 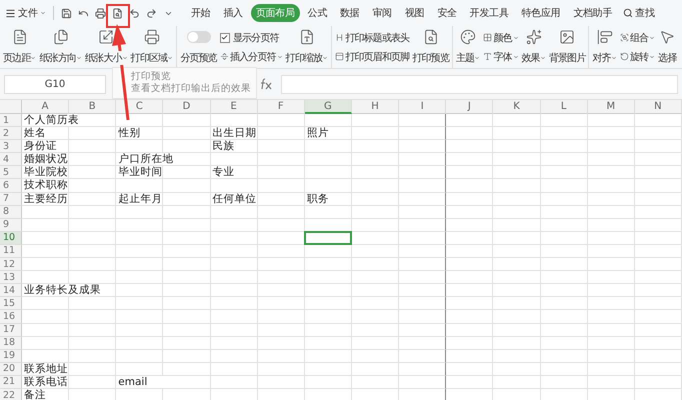 What do you see at coordinates (11, 173) in the screenshot?
I see `row-header: 5` at bounding box center [11, 173].